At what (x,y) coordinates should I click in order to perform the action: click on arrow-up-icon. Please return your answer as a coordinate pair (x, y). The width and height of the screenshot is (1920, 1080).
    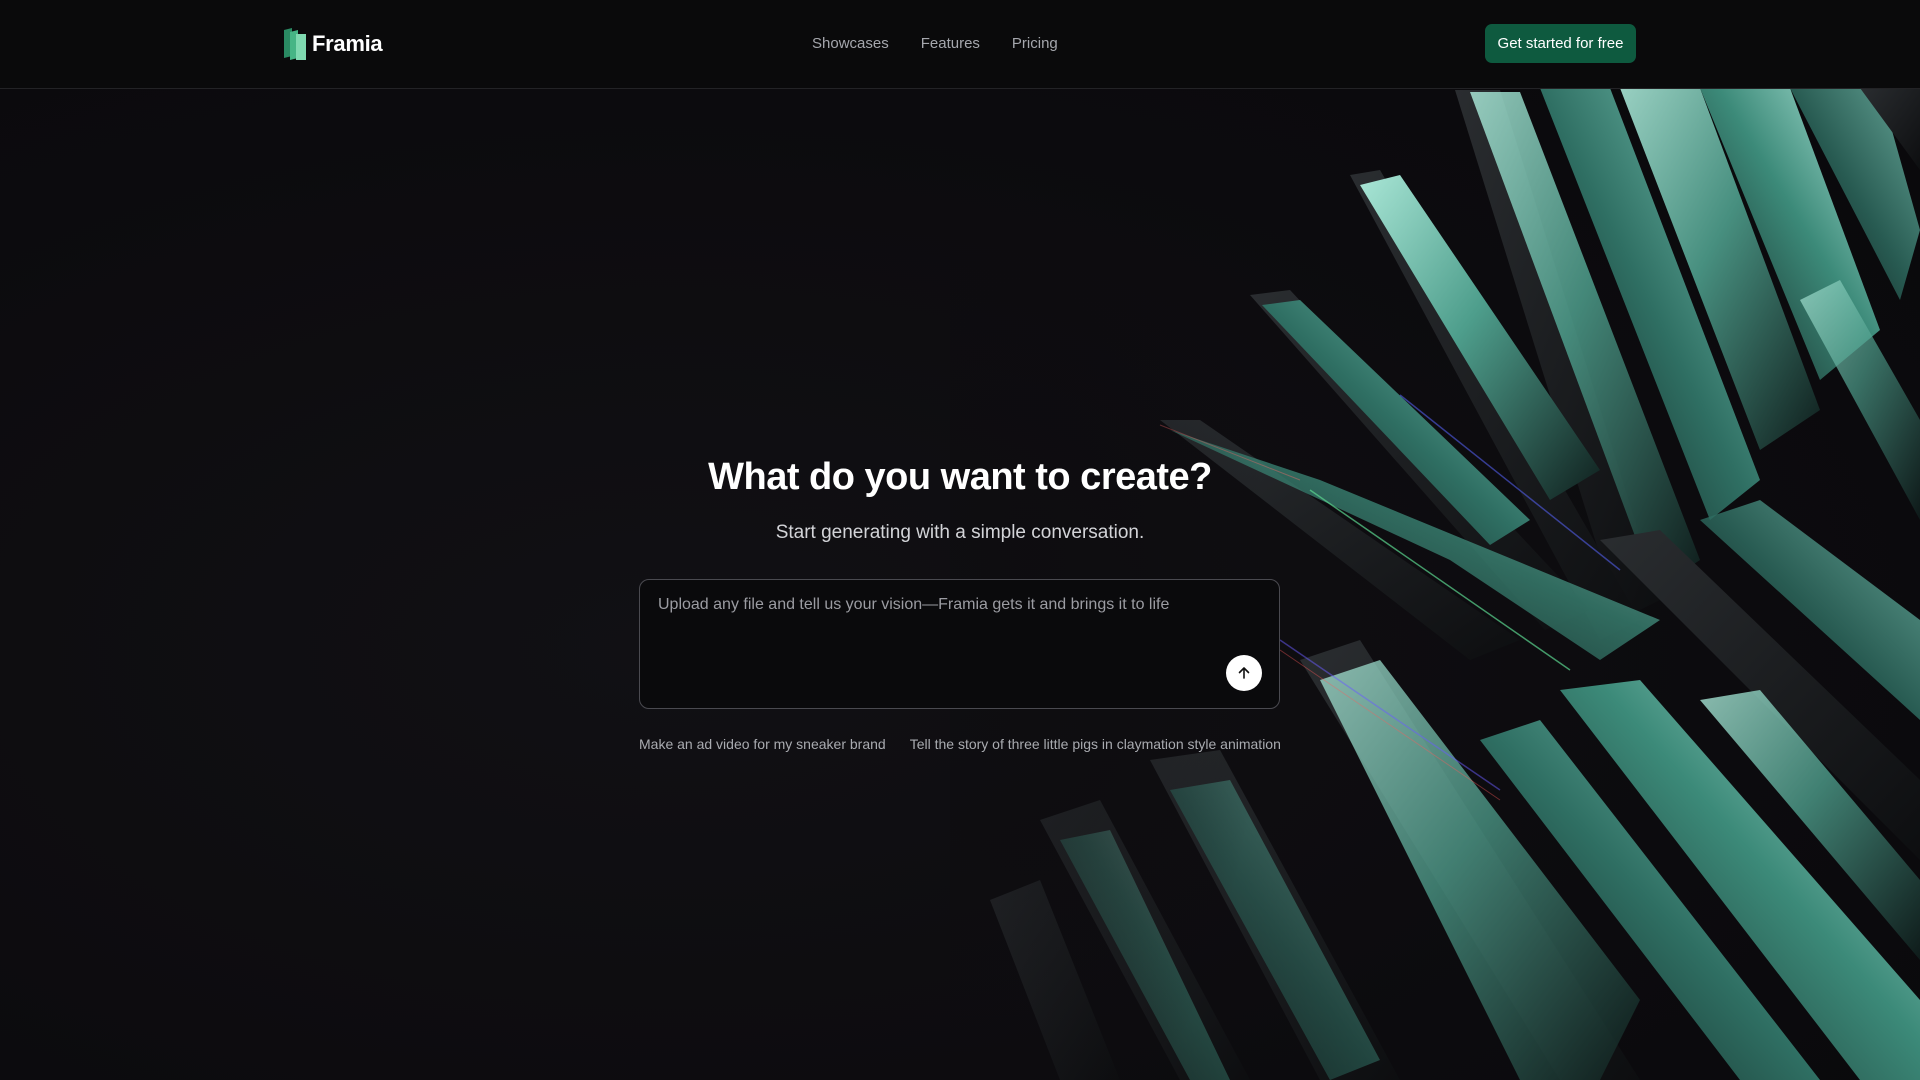
    Looking at the image, I should click on (1244, 673).